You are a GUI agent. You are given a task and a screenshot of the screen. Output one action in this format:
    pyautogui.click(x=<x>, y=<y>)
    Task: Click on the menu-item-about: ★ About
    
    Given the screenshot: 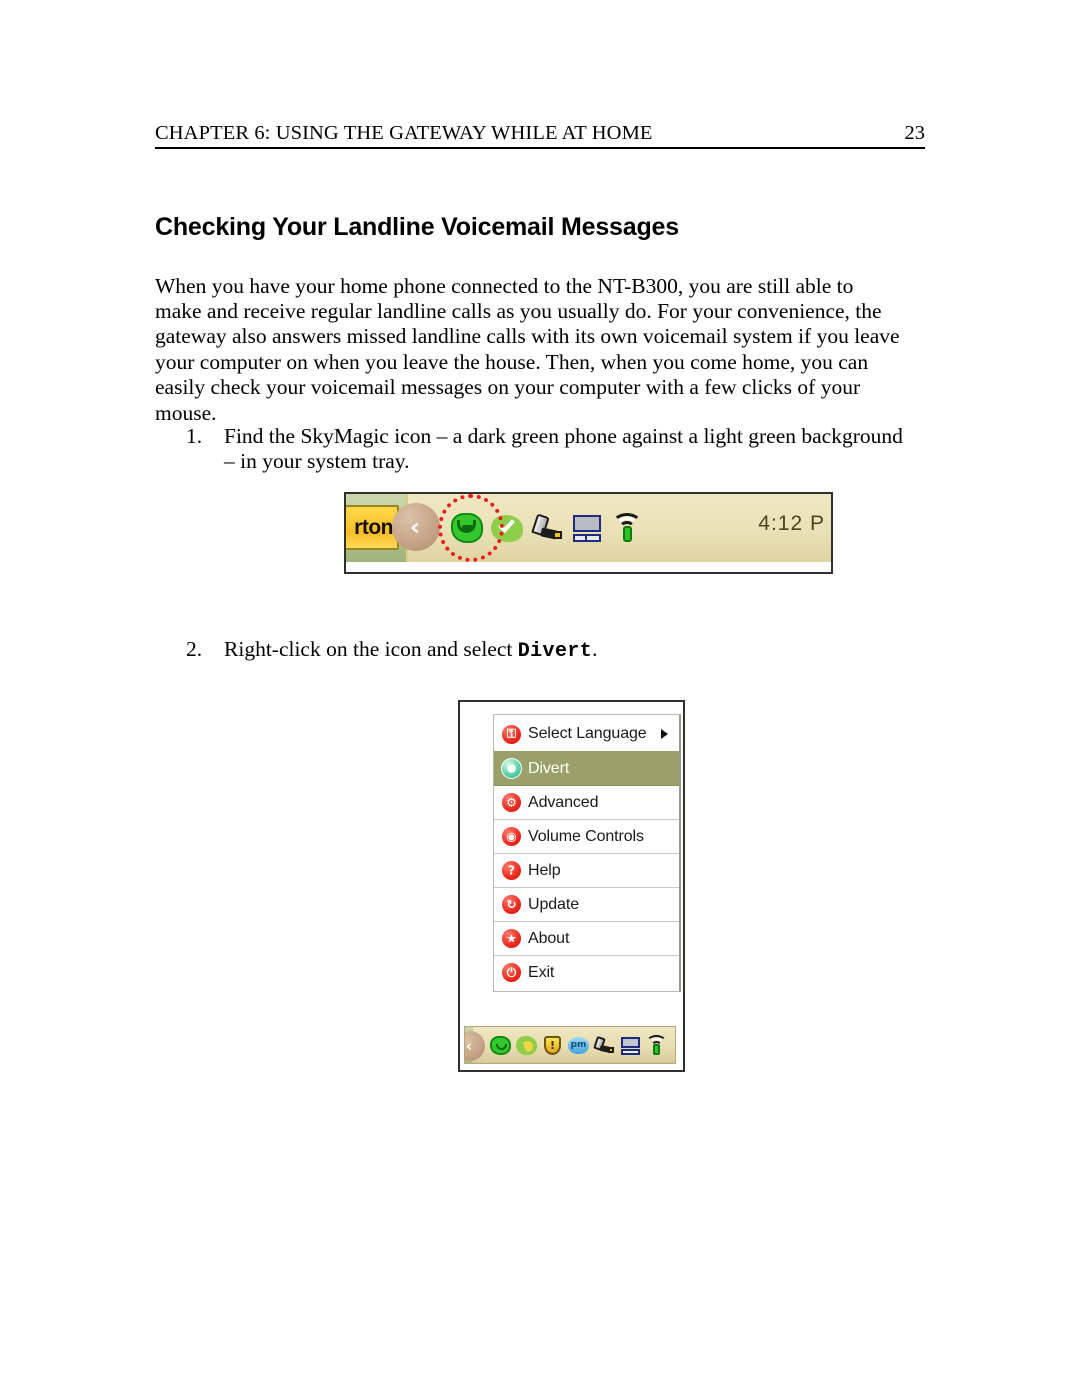 What is the action you would take?
    pyautogui.click(x=586, y=938)
    